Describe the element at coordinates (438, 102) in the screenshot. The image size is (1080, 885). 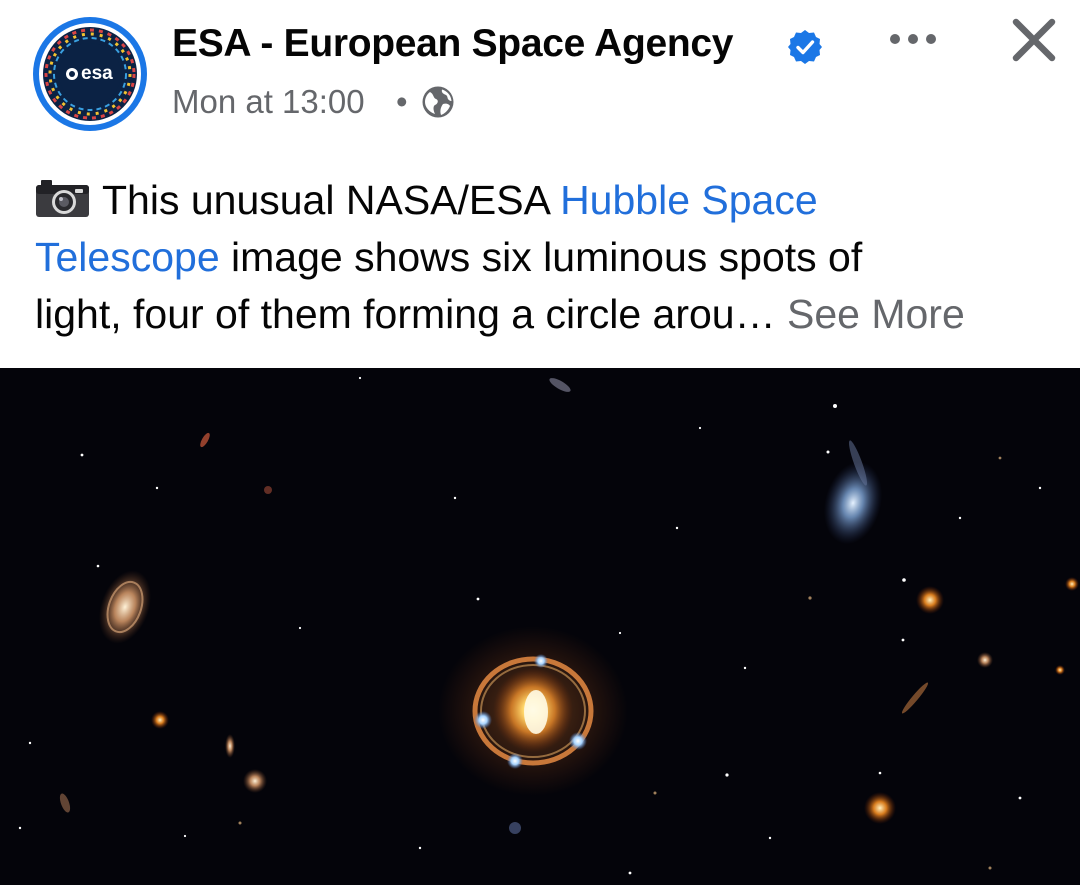
I see `globe-icon` at that location.